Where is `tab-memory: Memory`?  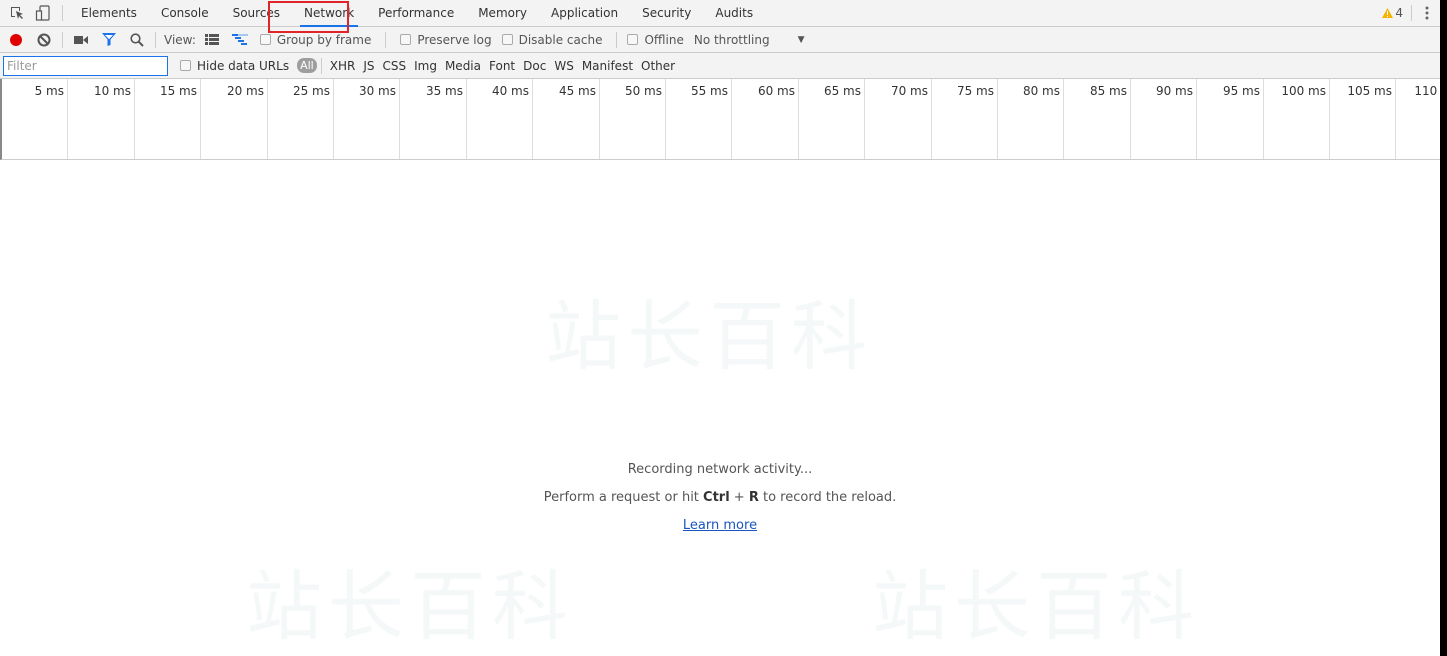 tab-memory: Memory is located at coordinates (502, 13).